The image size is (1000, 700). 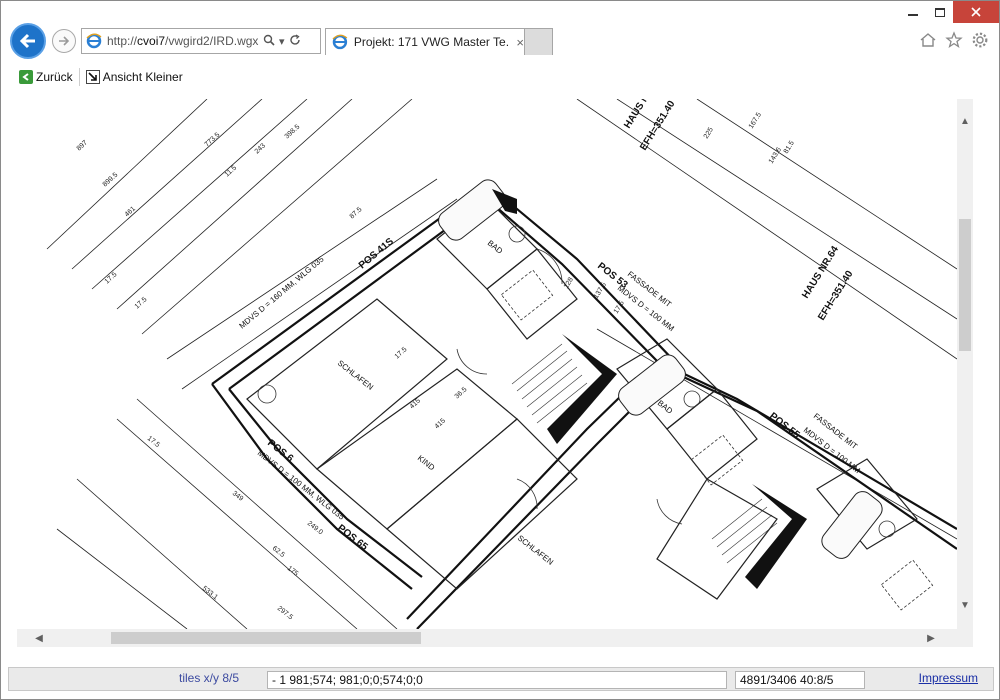 What do you see at coordinates (92, 77) in the screenshot?
I see `shrink-view-icon` at bounding box center [92, 77].